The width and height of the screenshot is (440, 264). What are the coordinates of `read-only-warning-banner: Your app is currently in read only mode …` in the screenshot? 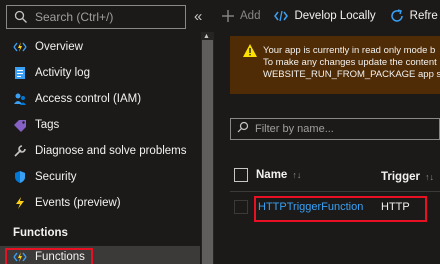 It's located at (335, 65).